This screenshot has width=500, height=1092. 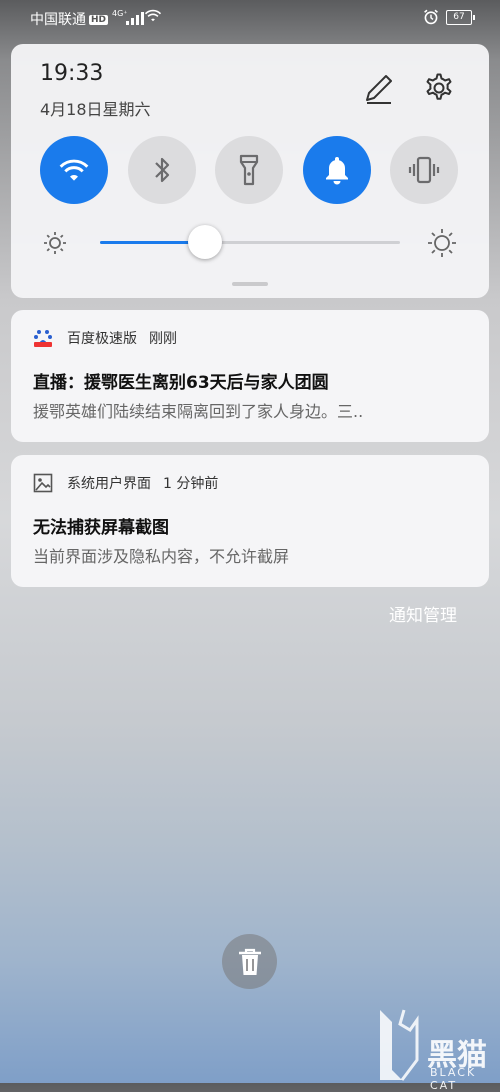 What do you see at coordinates (399, 1045) in the screenshot?
I see `cat-logo-icon` at bounding box center [399, 1045].